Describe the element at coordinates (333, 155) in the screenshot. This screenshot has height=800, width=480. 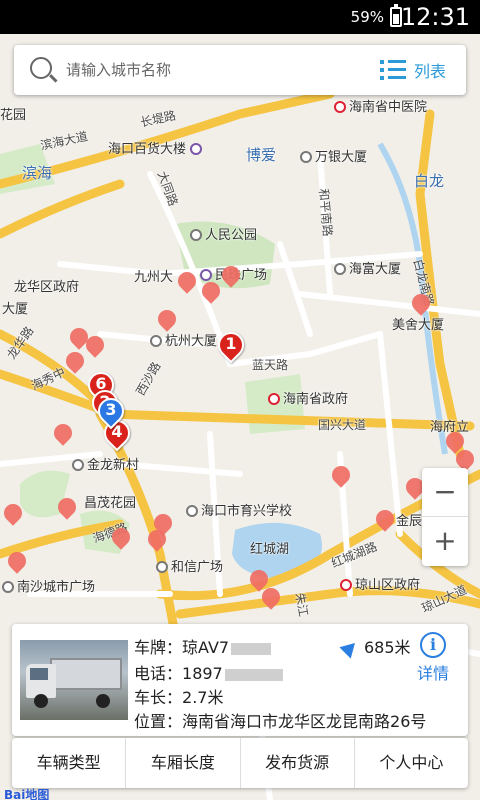
I see `map-label-wanyin: 万银大厦` at that location.